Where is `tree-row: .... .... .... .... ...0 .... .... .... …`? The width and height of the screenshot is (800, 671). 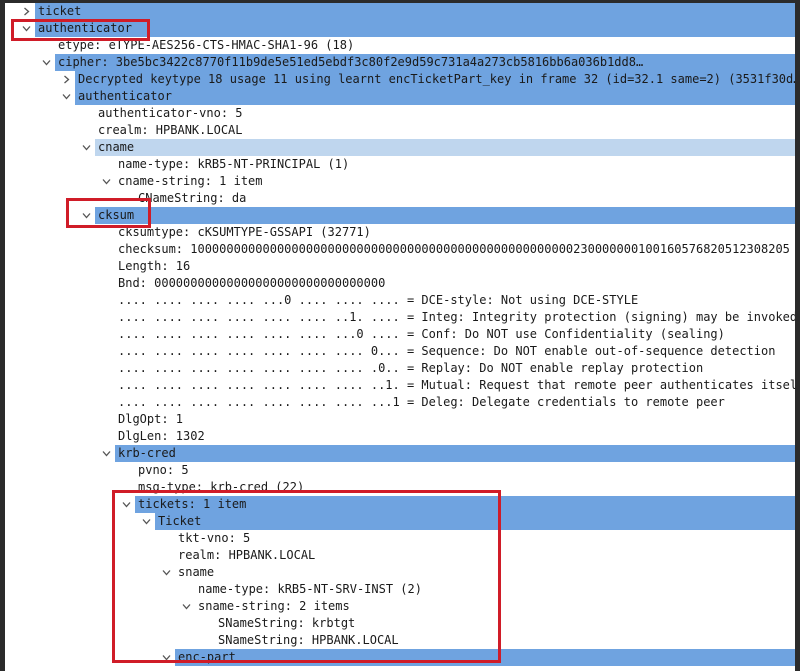
tree-row: .... .... .... .... ...0 .... .... .... … is located at coordinates (400, 300).